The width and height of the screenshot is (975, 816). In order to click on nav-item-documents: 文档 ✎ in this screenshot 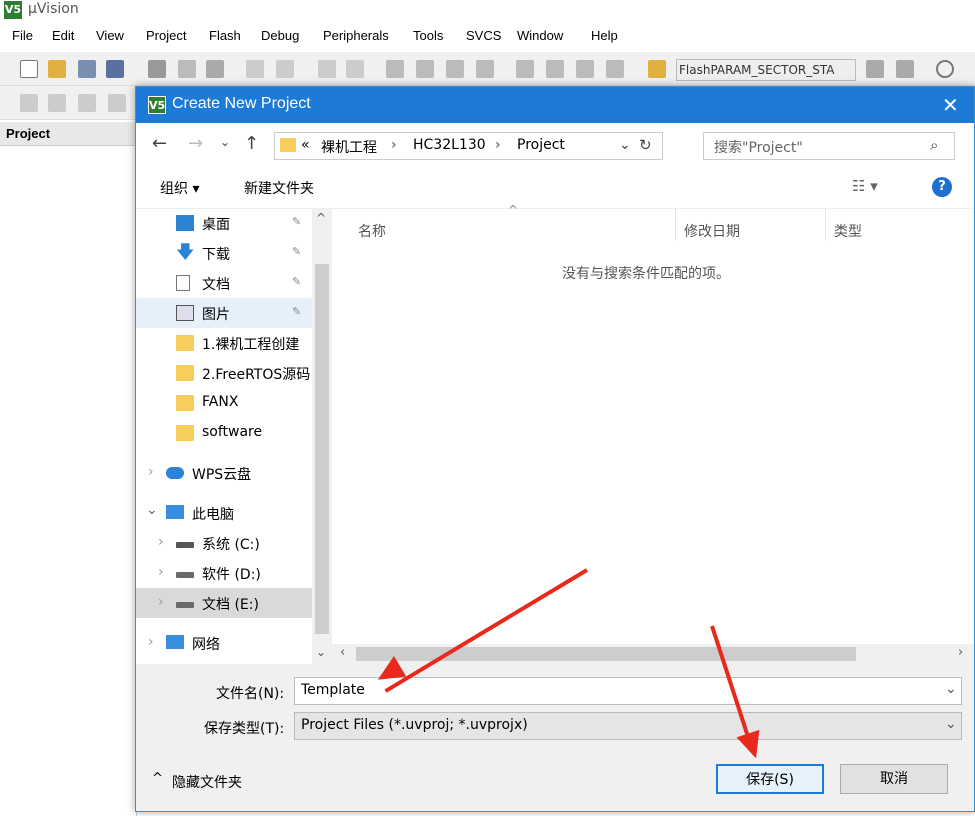, I will do `click(224, 283)`.